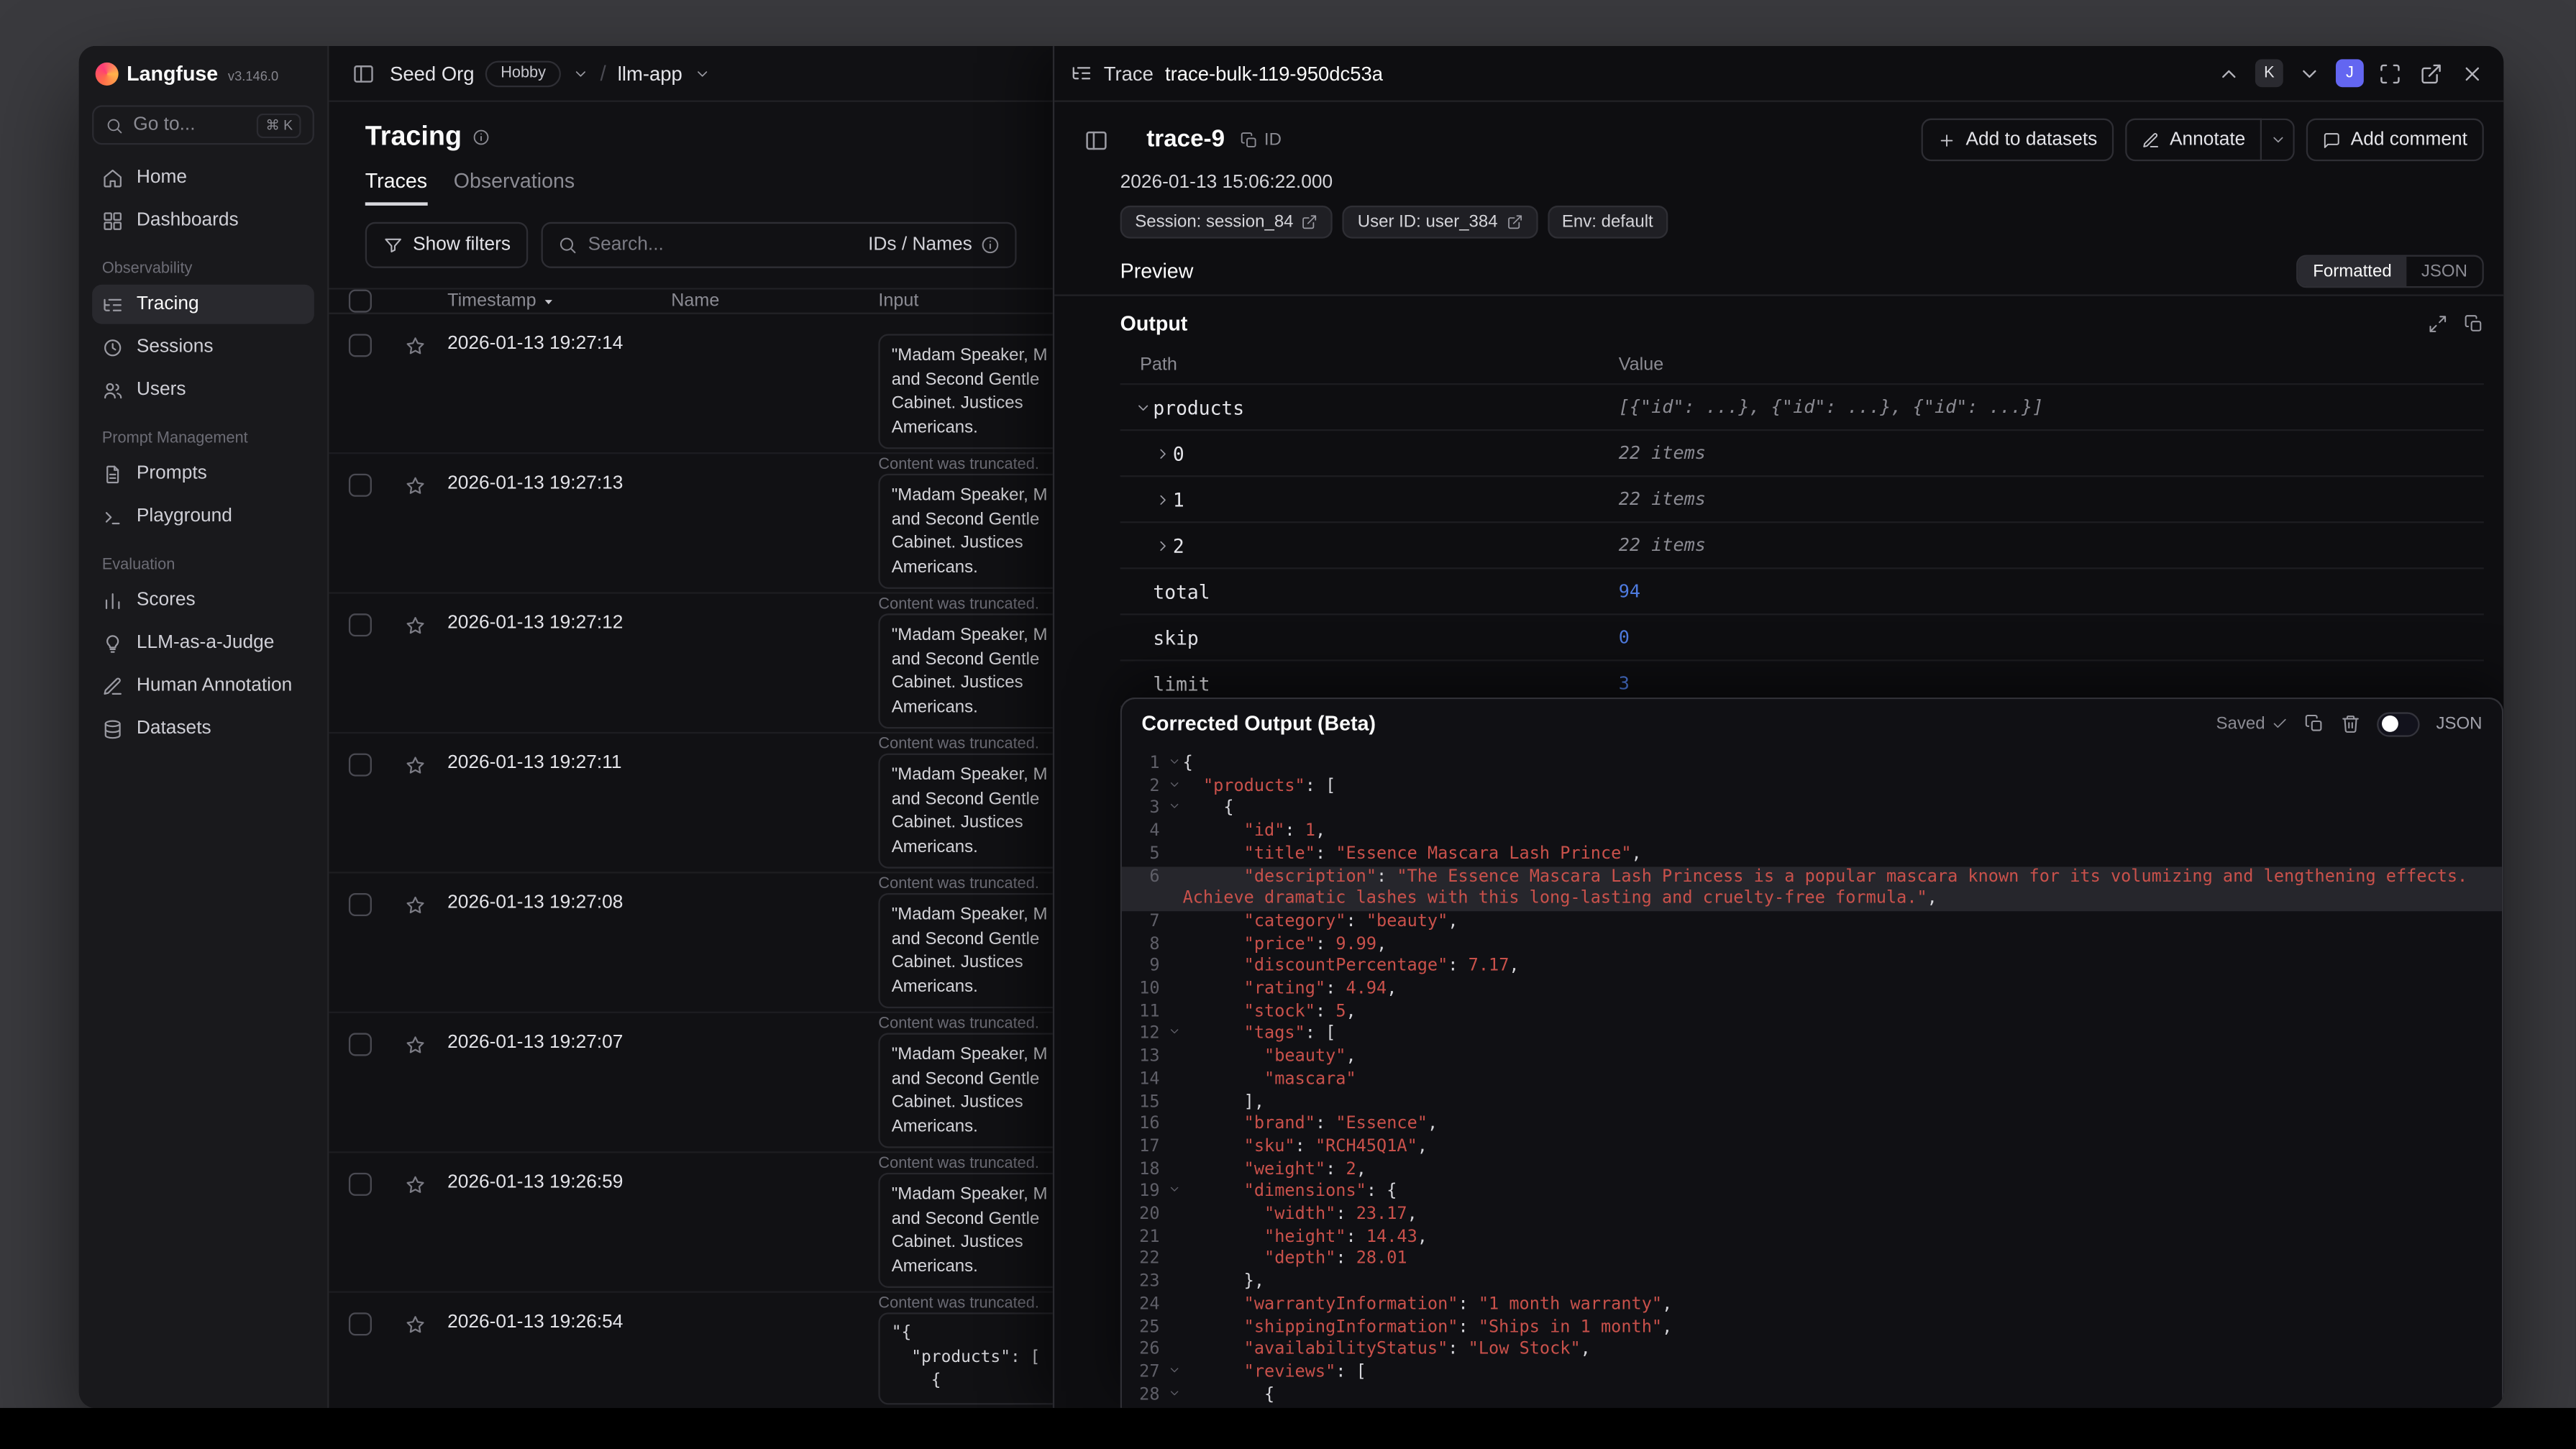 This screenshot has width=2576, height=1449. Describe the element at coordinates (774, 301) in the screenshot. I see `column-header-name: Name` at that location.